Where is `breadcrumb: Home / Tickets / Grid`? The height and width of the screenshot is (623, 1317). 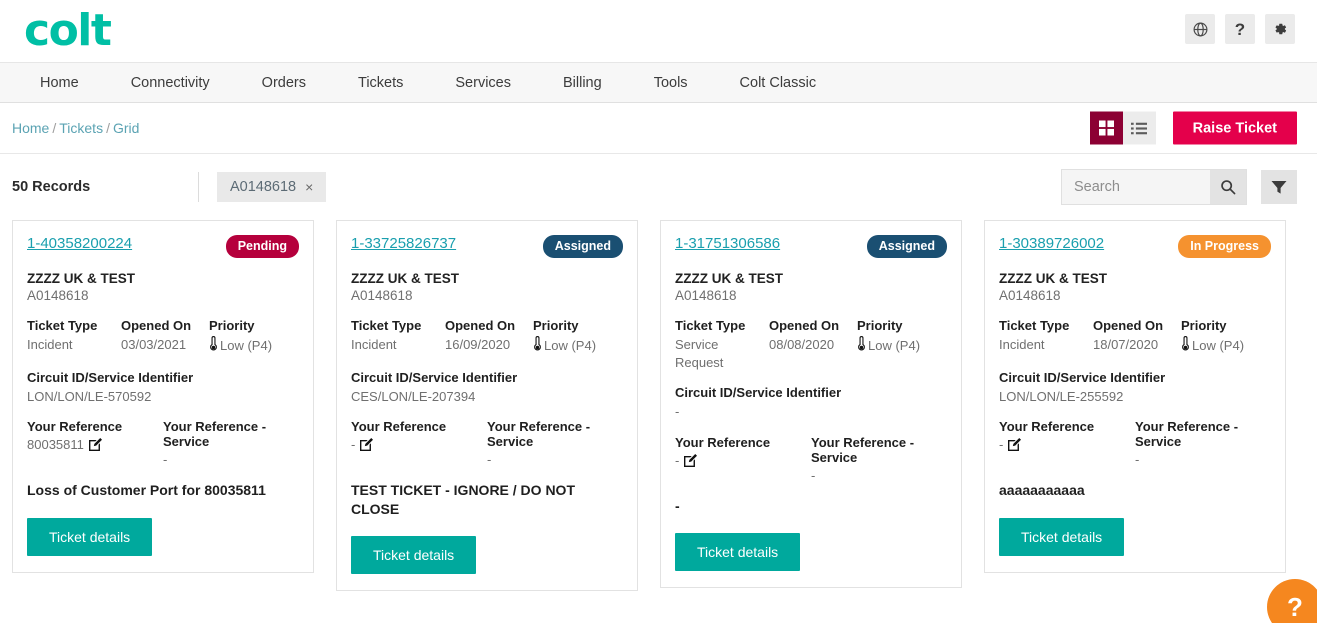
breadcrumb: Home / Tickets / Grid is located at coordinates (75, 128).